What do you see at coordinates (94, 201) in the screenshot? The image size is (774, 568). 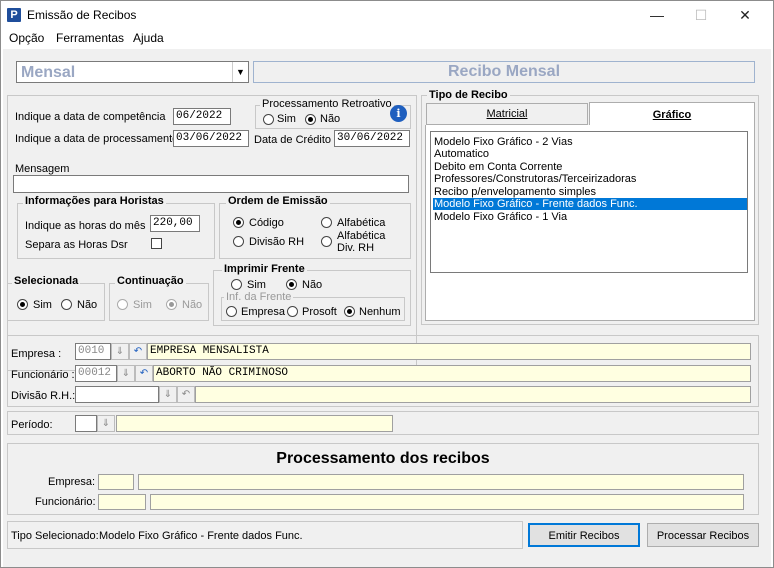 I see `horistas-title: Informações para Horistas` at bounding box center [94, 201].